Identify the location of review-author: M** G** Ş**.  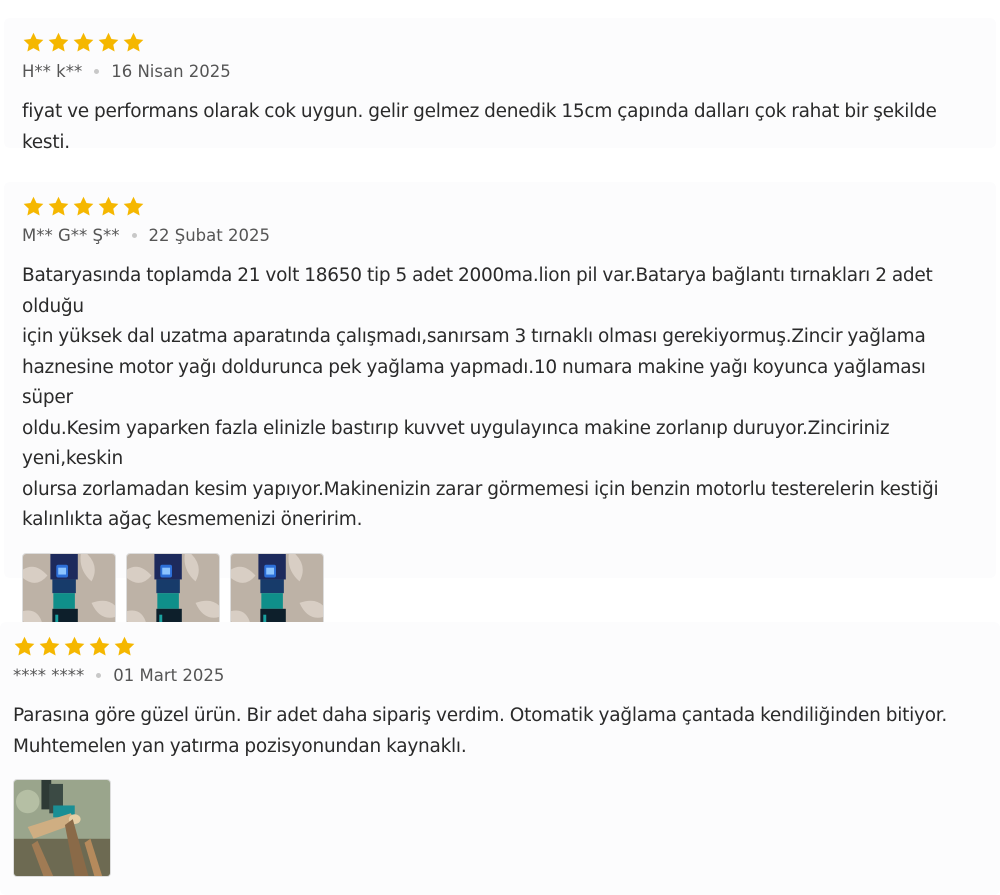
(71, 235).